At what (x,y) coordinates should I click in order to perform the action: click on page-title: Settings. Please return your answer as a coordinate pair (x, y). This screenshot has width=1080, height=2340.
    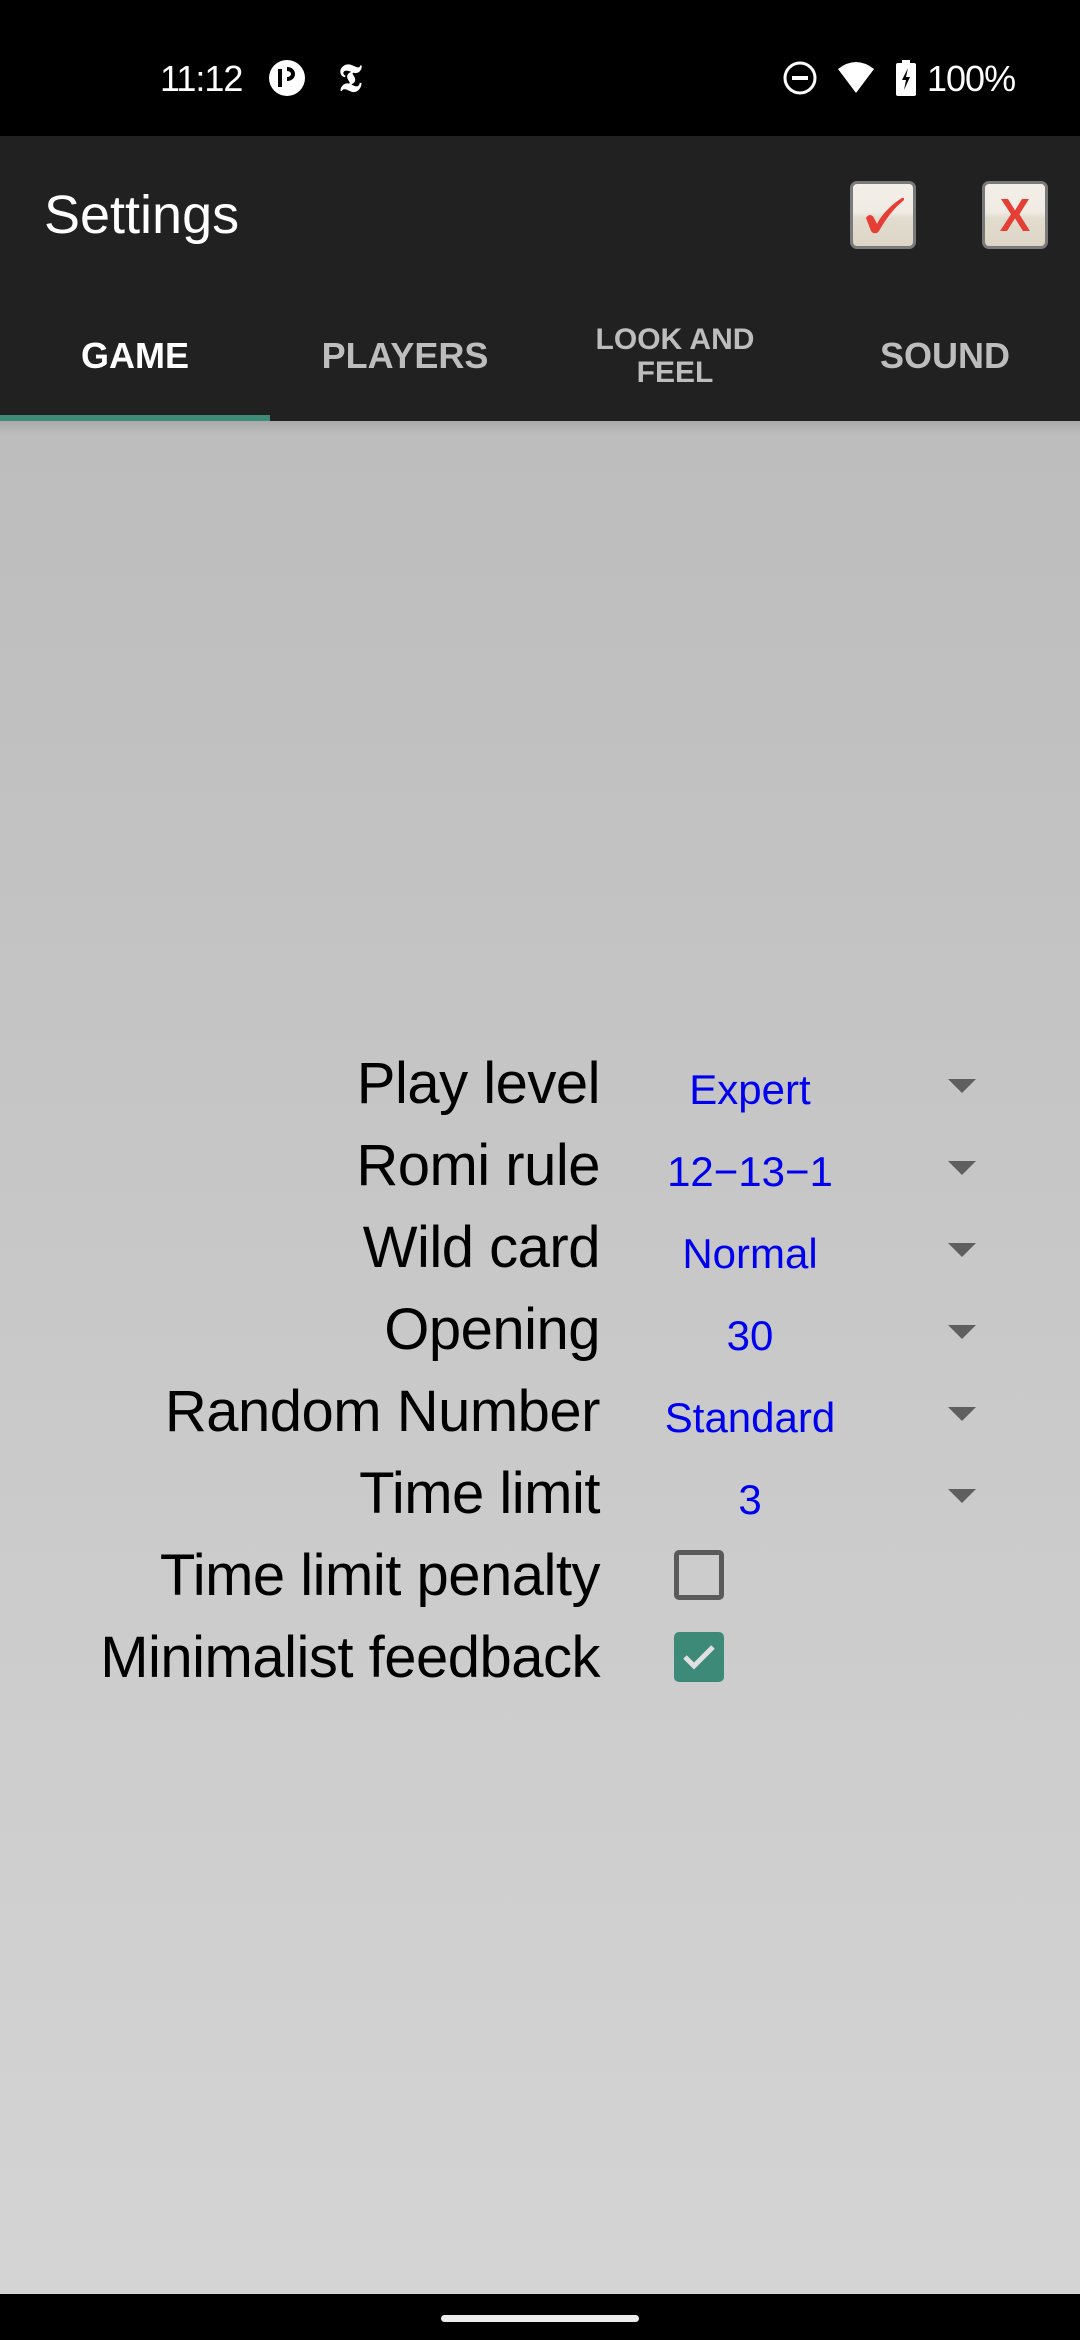
    Looking at the image, I should click on (142, 215).